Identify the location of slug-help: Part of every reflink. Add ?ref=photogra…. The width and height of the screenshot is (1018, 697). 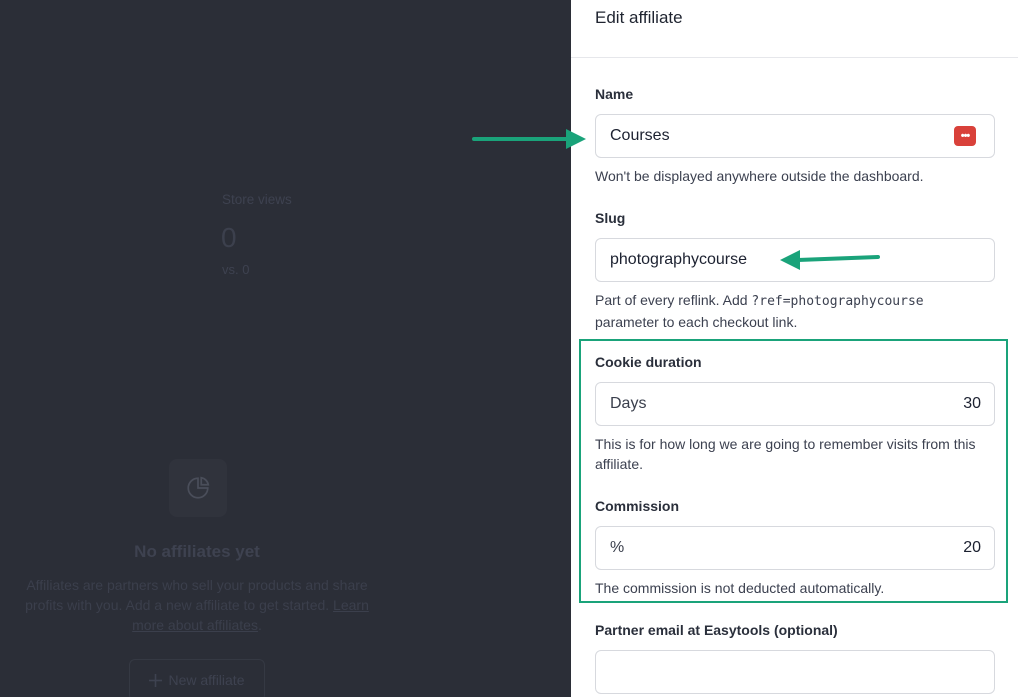
(797, 311).